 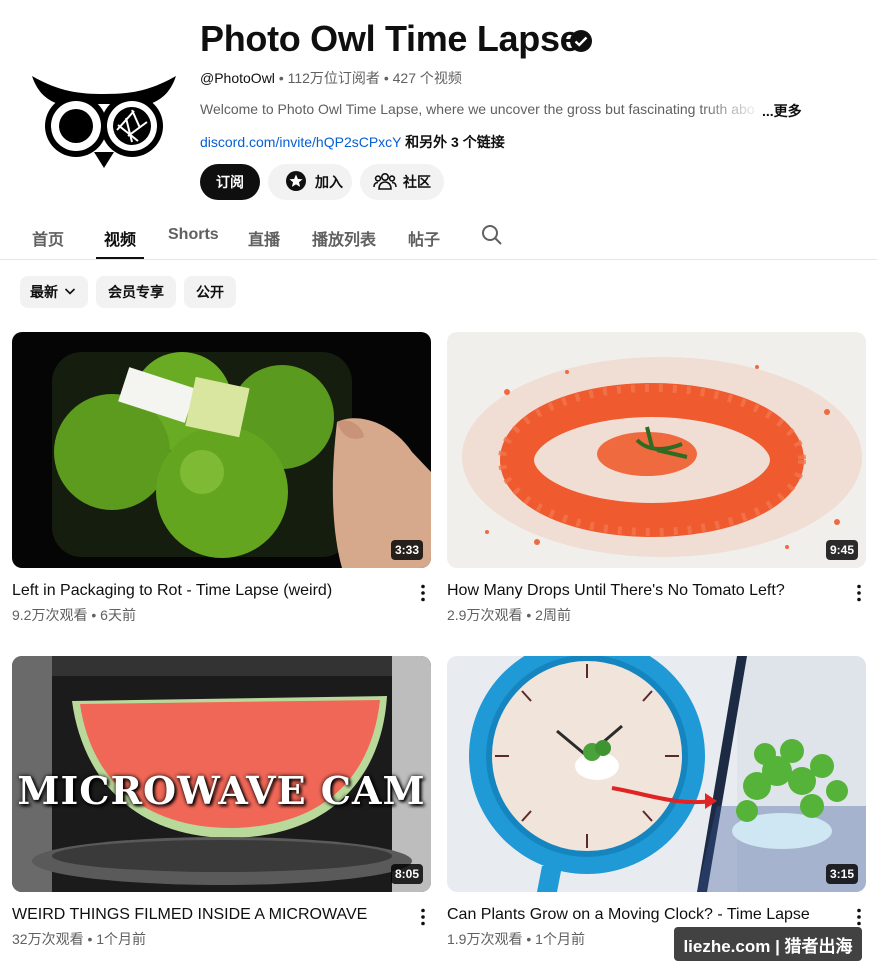 I want to click on join-label: 加入, so click(x=329, y=182).